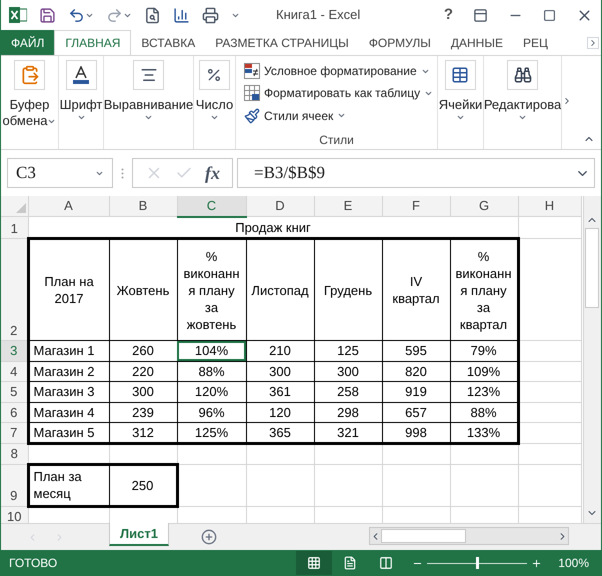 Image resolution: width=602 pixels, height=576 pixels. Describe the element at coordinates (14, 453) in the screenshot. I see `row-header: 8` at that location.